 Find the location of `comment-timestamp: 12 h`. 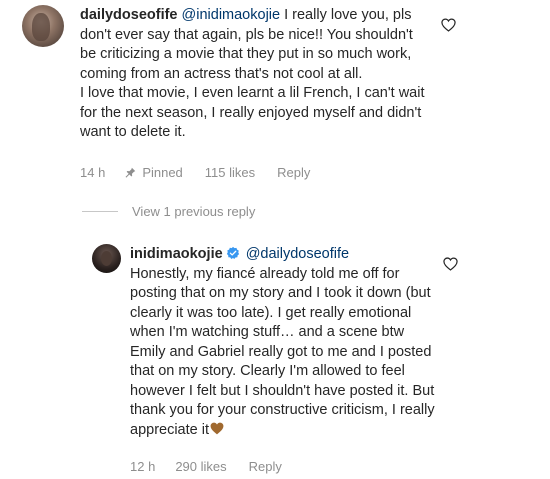

comment-timestamp: 12 h is located at coordinates (143, 466).